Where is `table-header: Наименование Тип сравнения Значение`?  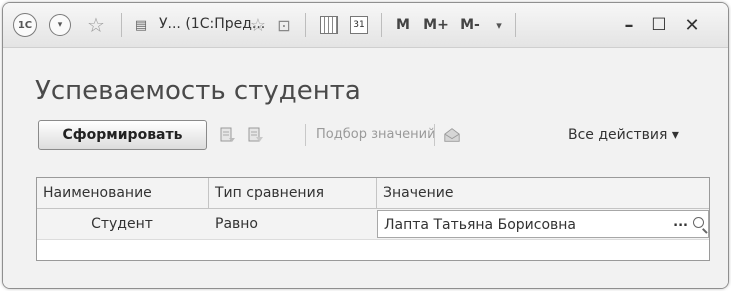 table-header: Наименование Тип сравнения Значение is located at coordinates (373, 193).